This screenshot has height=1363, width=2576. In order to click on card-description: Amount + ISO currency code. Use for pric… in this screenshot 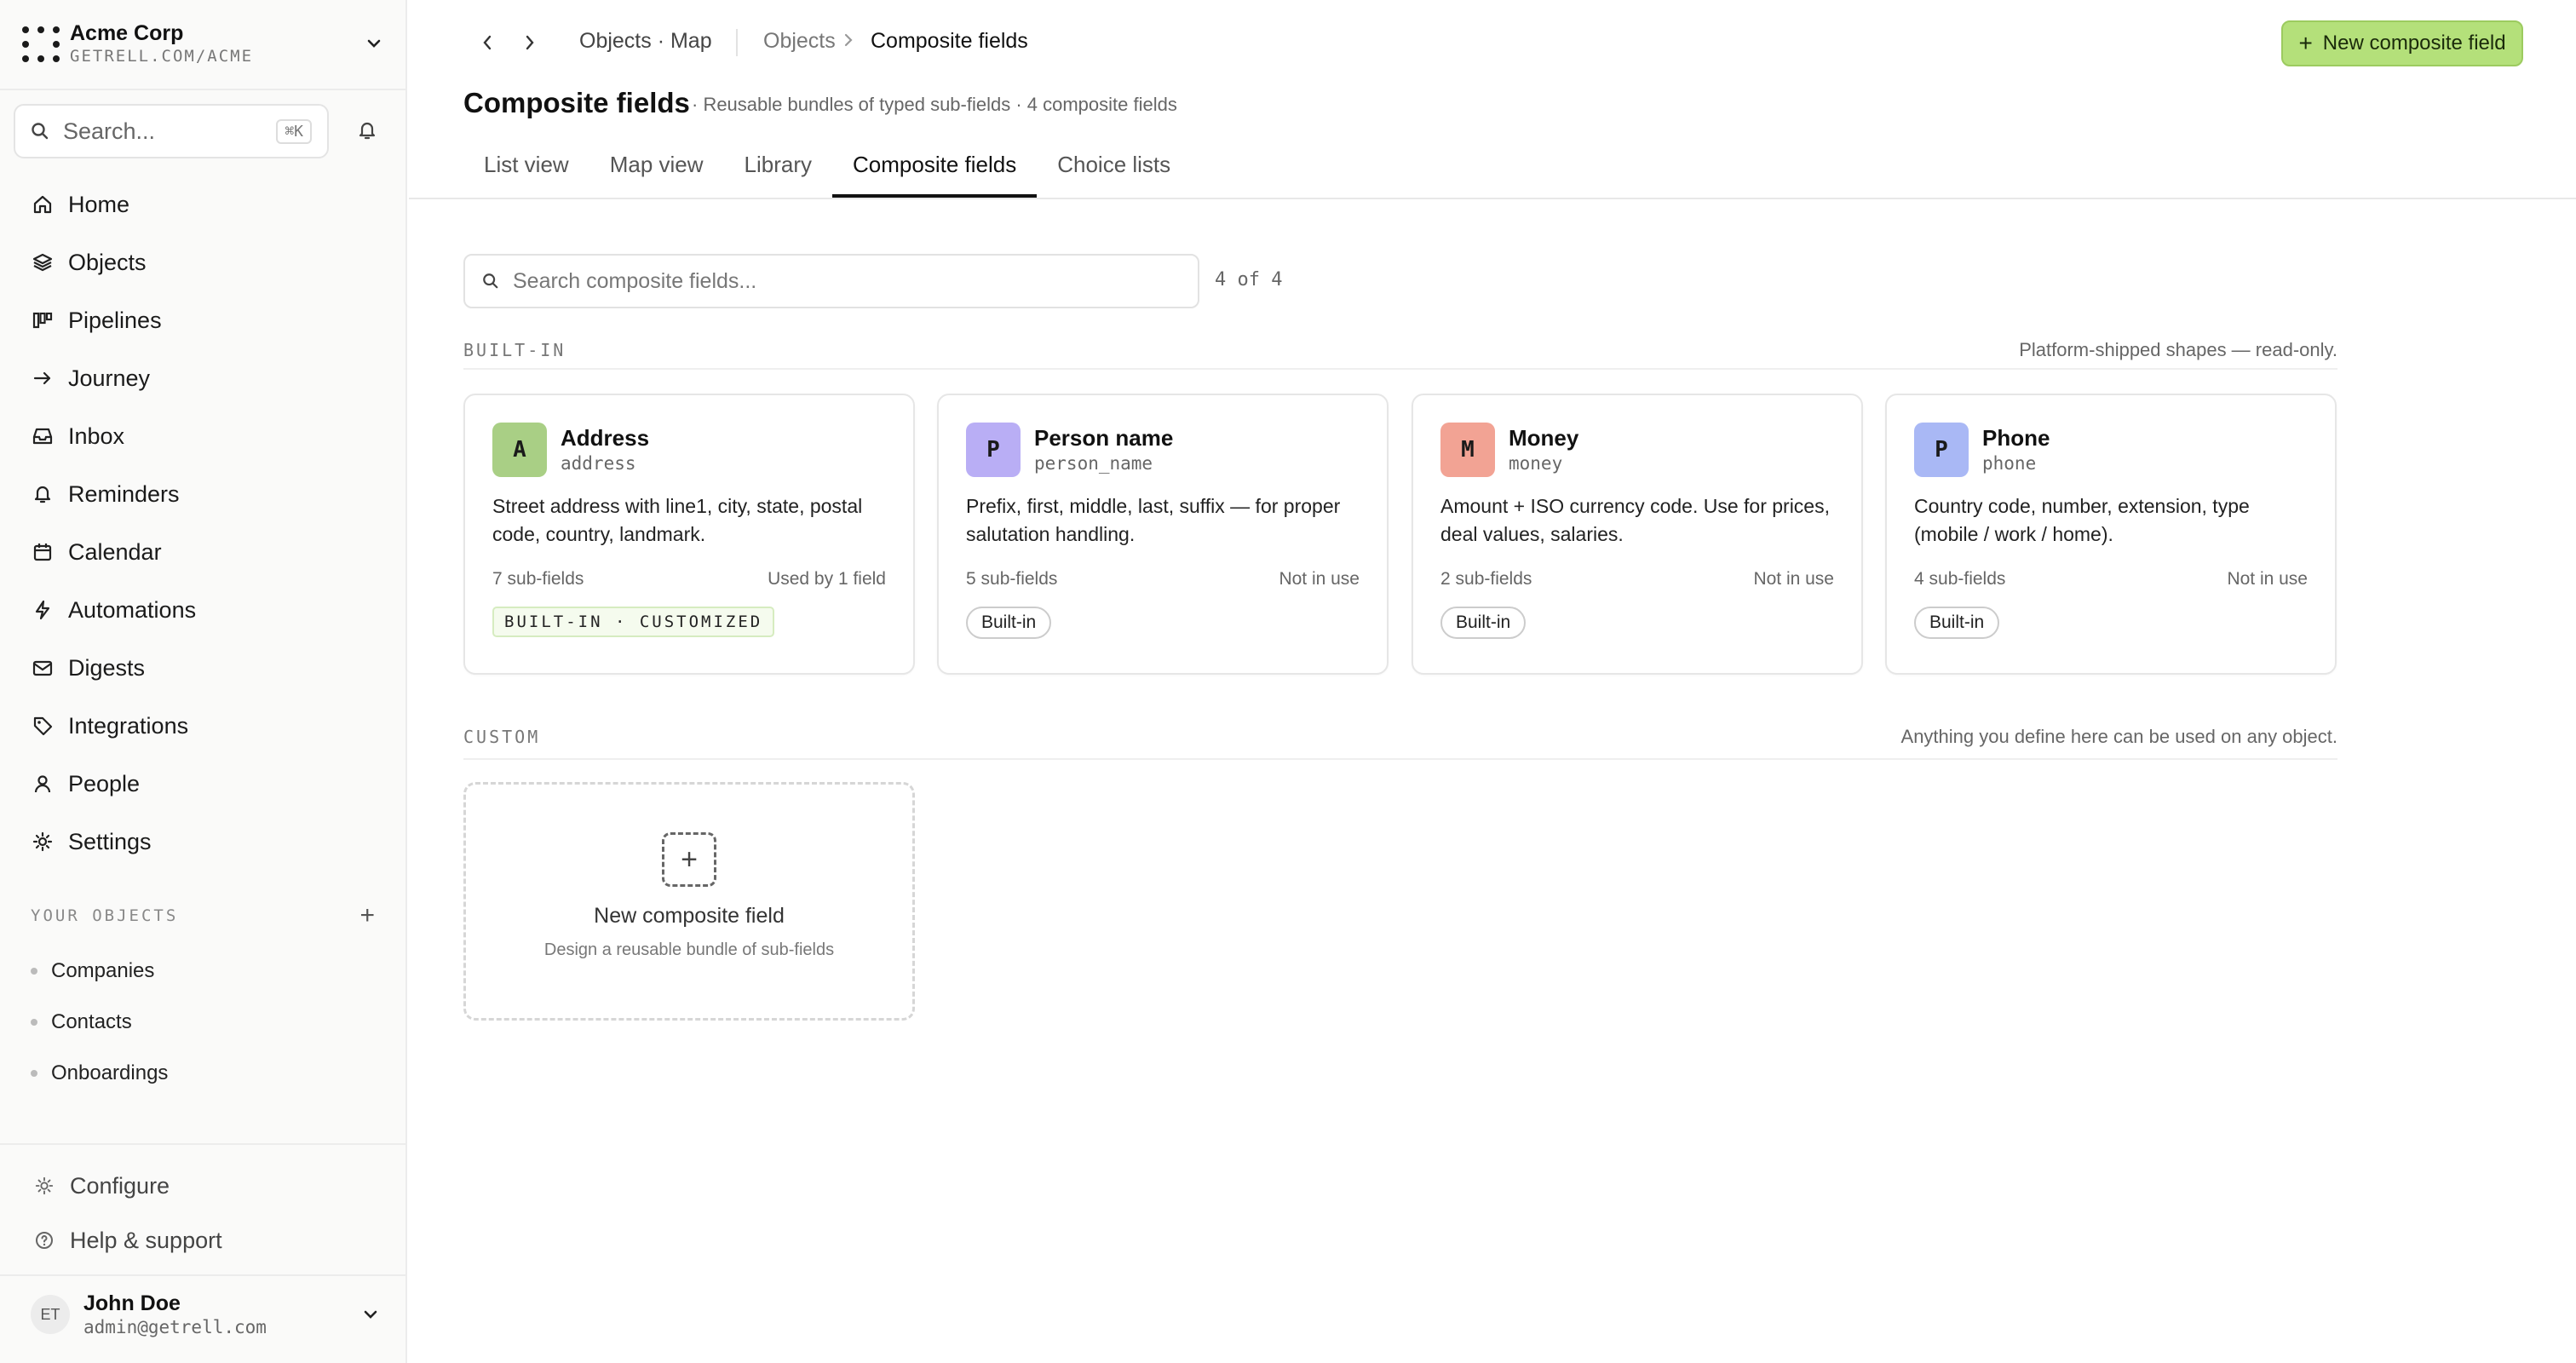, I will do `click(1635, 520)`.